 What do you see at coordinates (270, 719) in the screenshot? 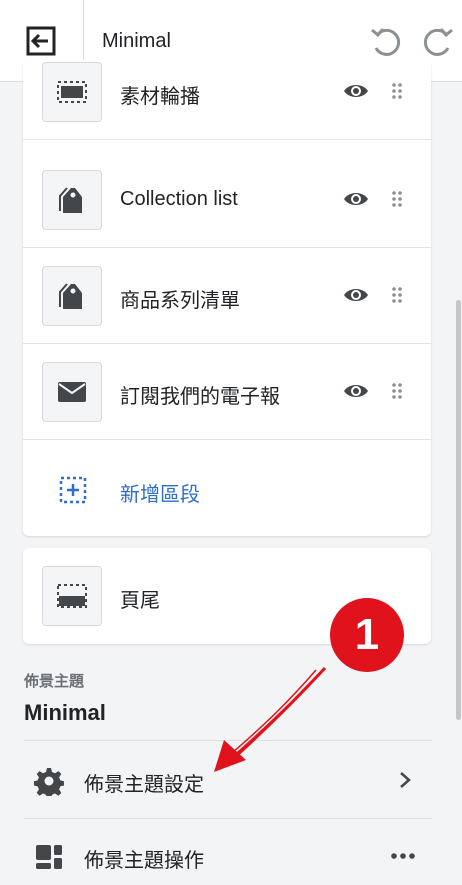
I see `annotation-arrow-icon` at bounding box center [270, 719].